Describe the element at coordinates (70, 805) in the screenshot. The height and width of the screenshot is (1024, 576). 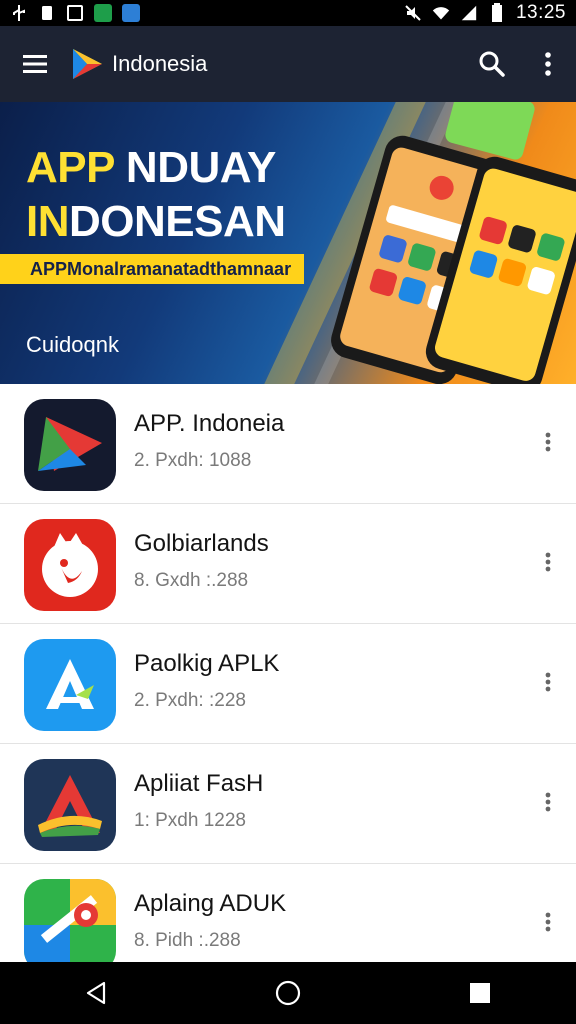
I see `triangle-a-icon` at that location.